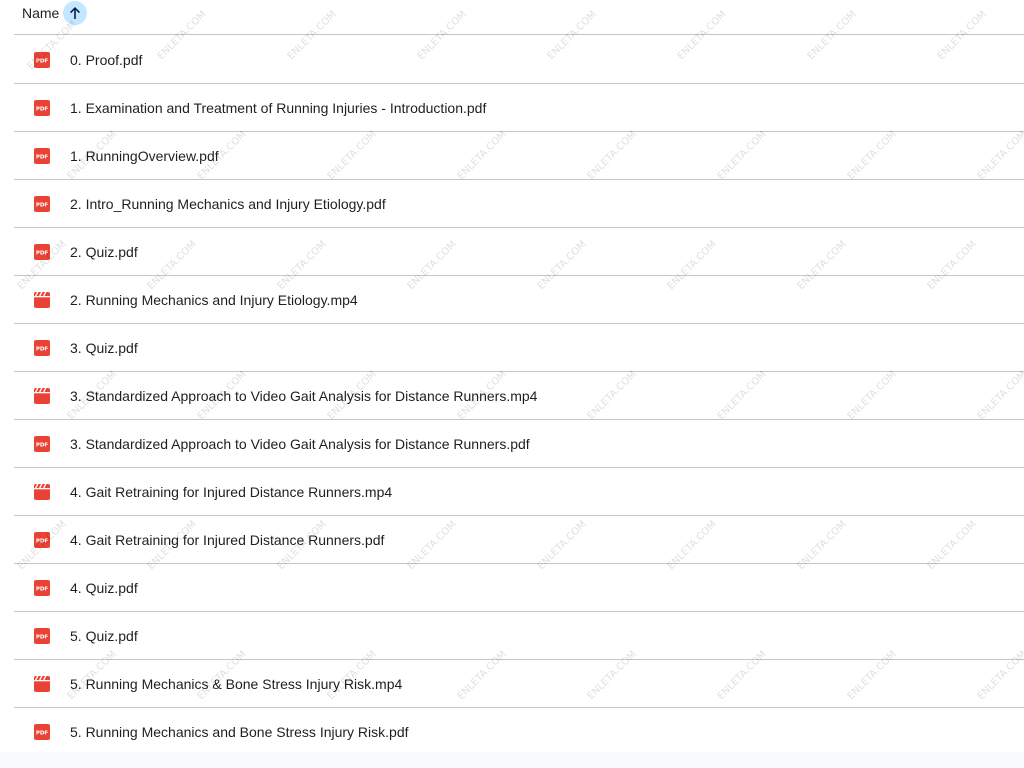 This screenshot has height=768, width=1024. I want to click on file-name: 1. RunningOverview.pdf, so click(144, 156).